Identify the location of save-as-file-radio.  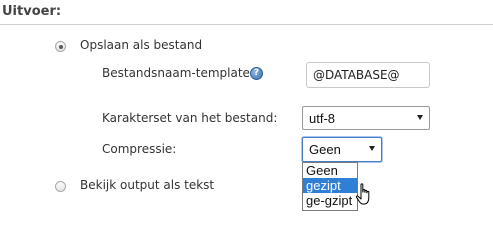
(60, 46).